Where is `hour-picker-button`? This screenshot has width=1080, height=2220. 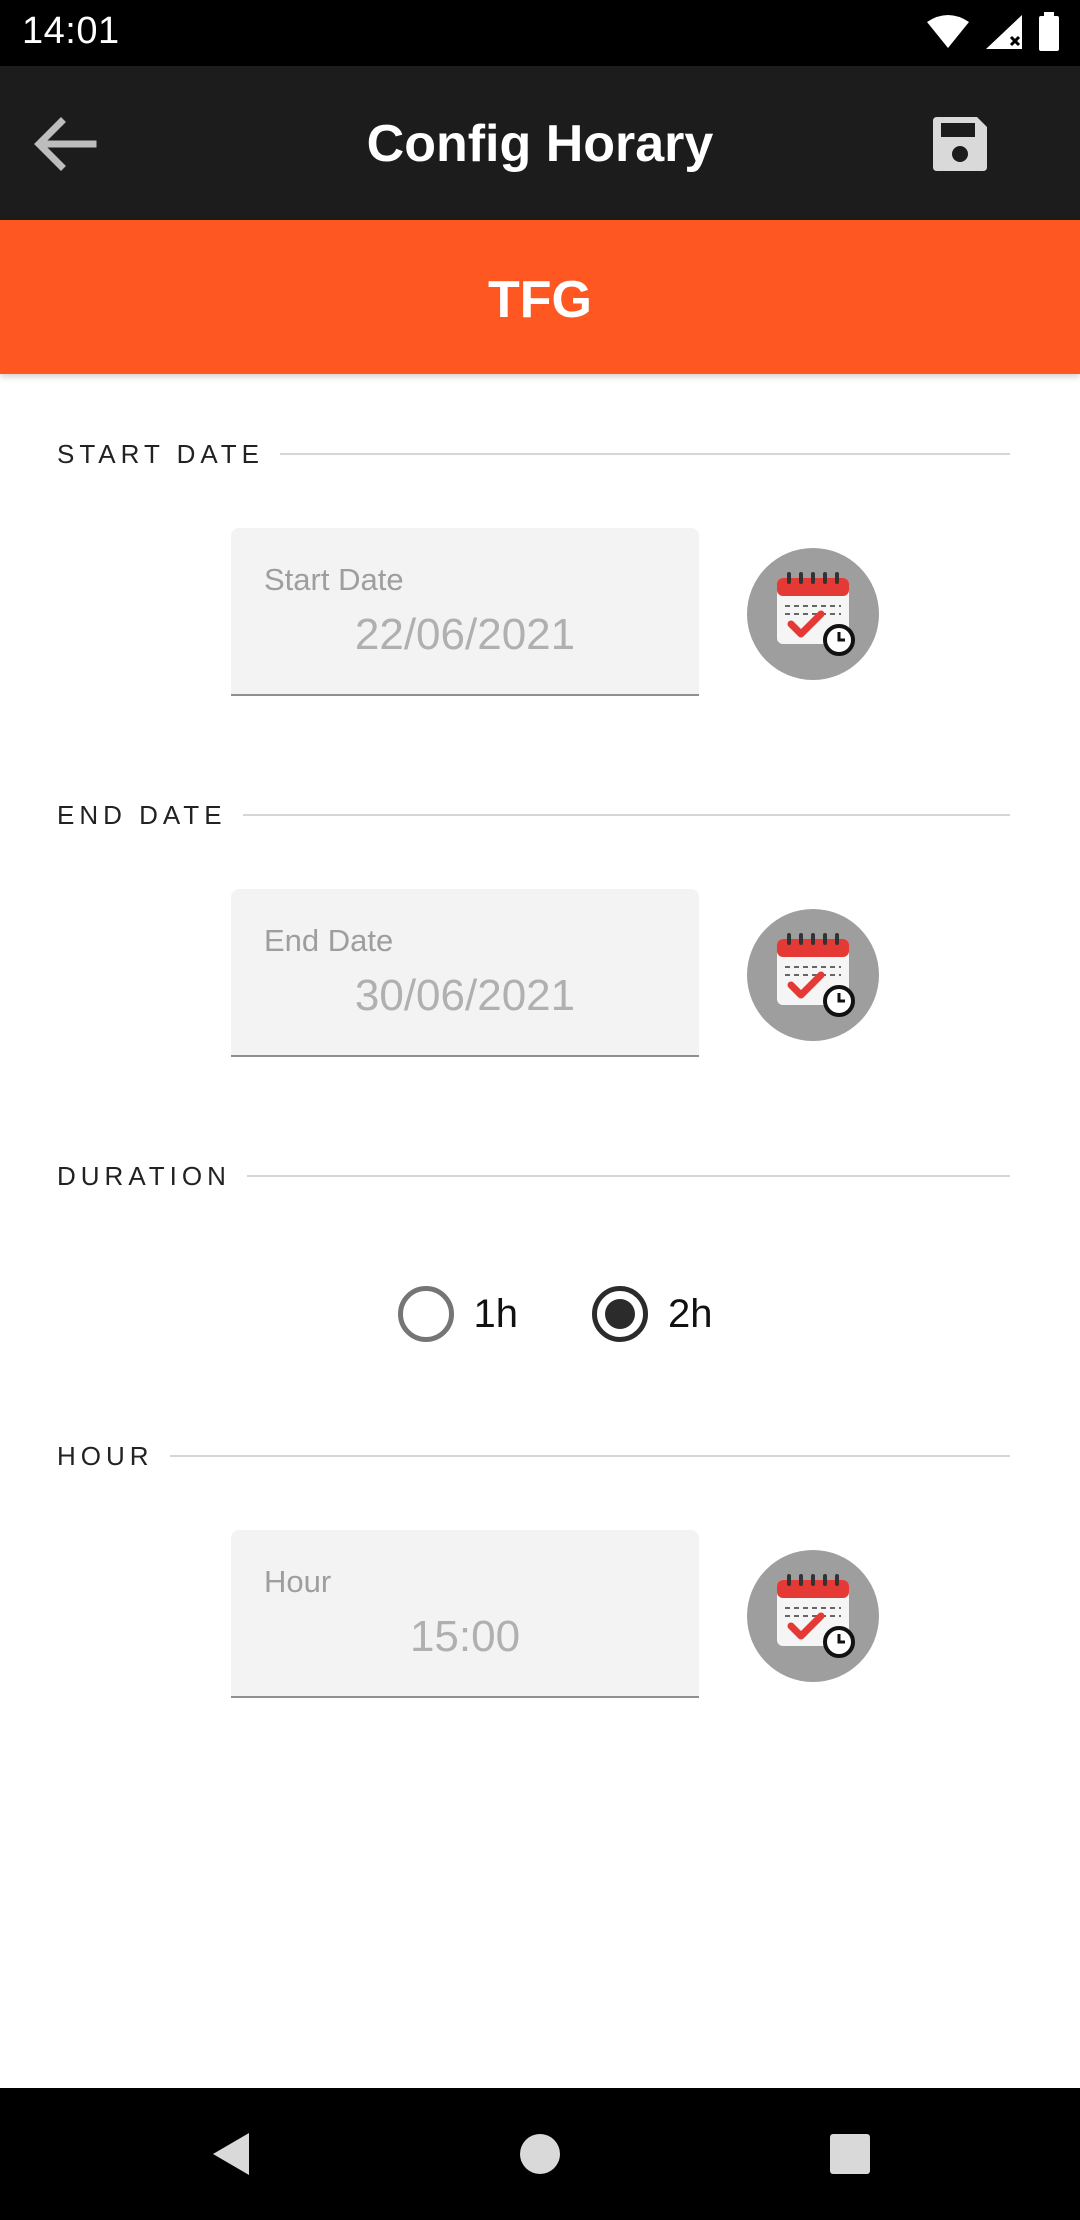 hour-picker-button is located at coordinates (813, 1616).